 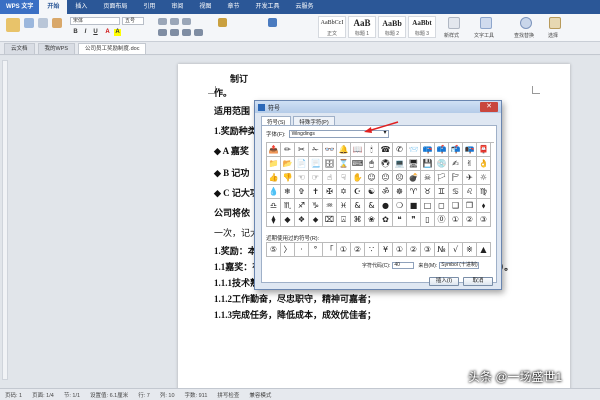 I want to click on recent-symbol-cell: ①, so click(x=400, y=250).